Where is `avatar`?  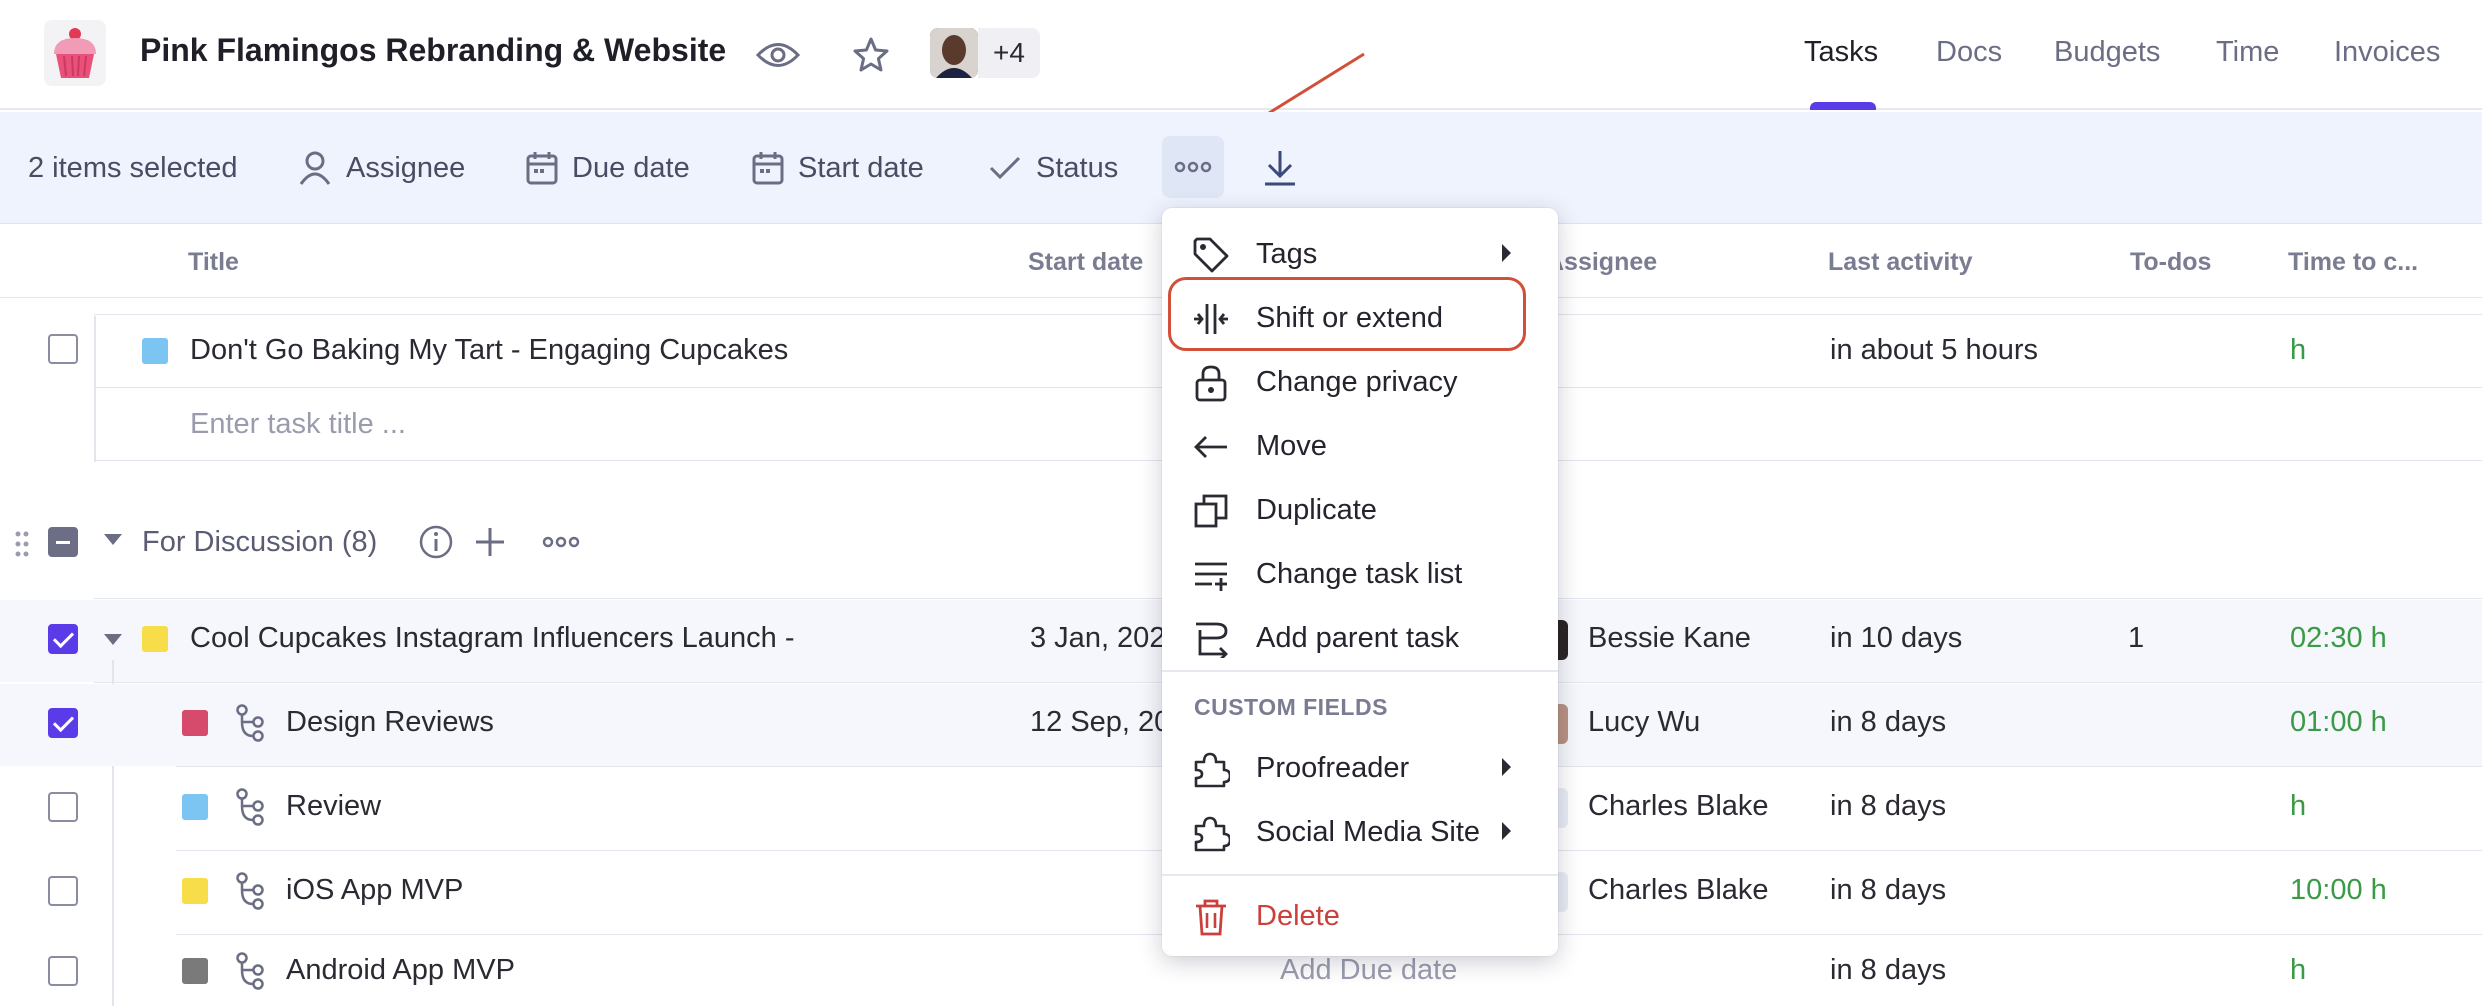 avatar is located at coordinates (954, 53).